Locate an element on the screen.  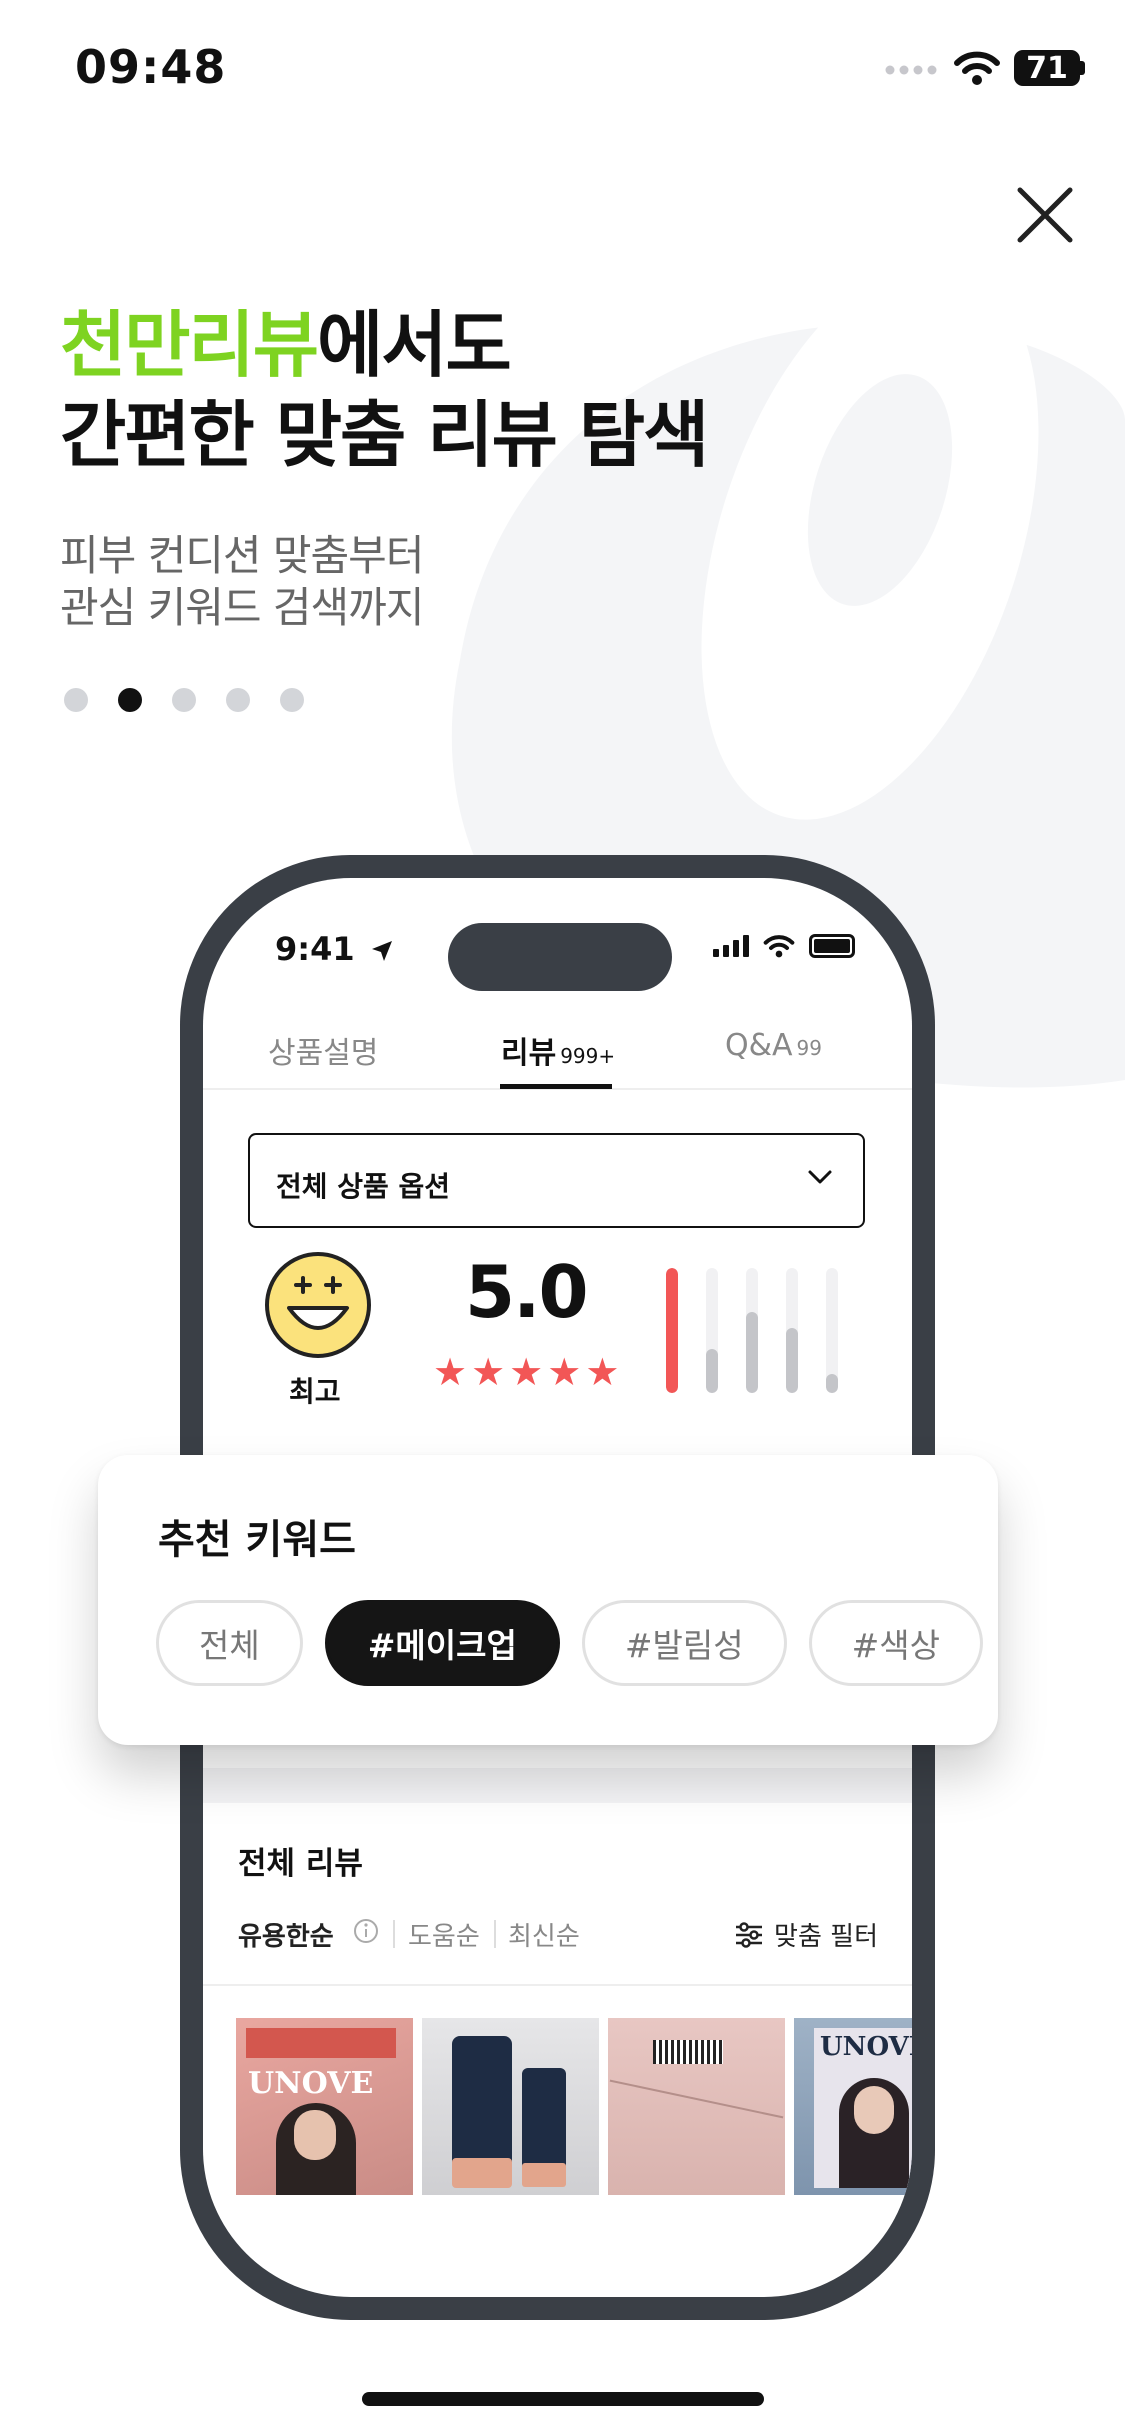
keyword-chips: 전체 #메이크업 #발림성 #색상 is located at coordinates (569, 1643).